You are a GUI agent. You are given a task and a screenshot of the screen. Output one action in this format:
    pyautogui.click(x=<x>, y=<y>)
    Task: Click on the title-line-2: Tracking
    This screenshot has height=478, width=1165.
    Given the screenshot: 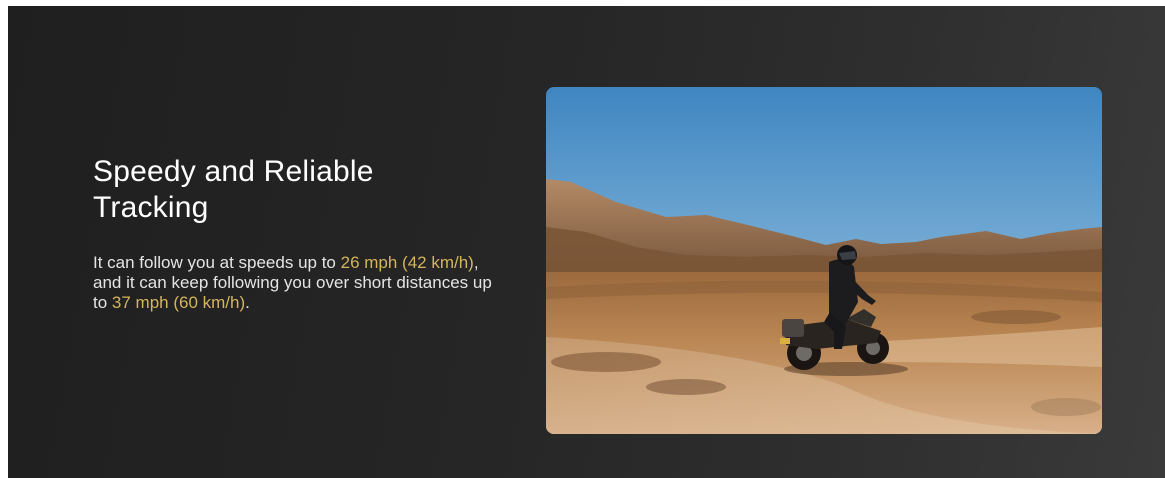 What is the action you would take?
    pyautogui.click(x=151, y=207)
    